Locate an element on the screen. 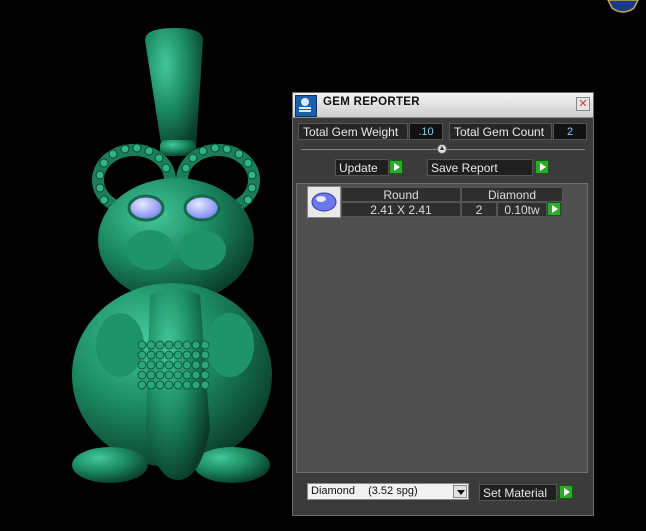  shape-header: Round is located at coordinates (401, 194).